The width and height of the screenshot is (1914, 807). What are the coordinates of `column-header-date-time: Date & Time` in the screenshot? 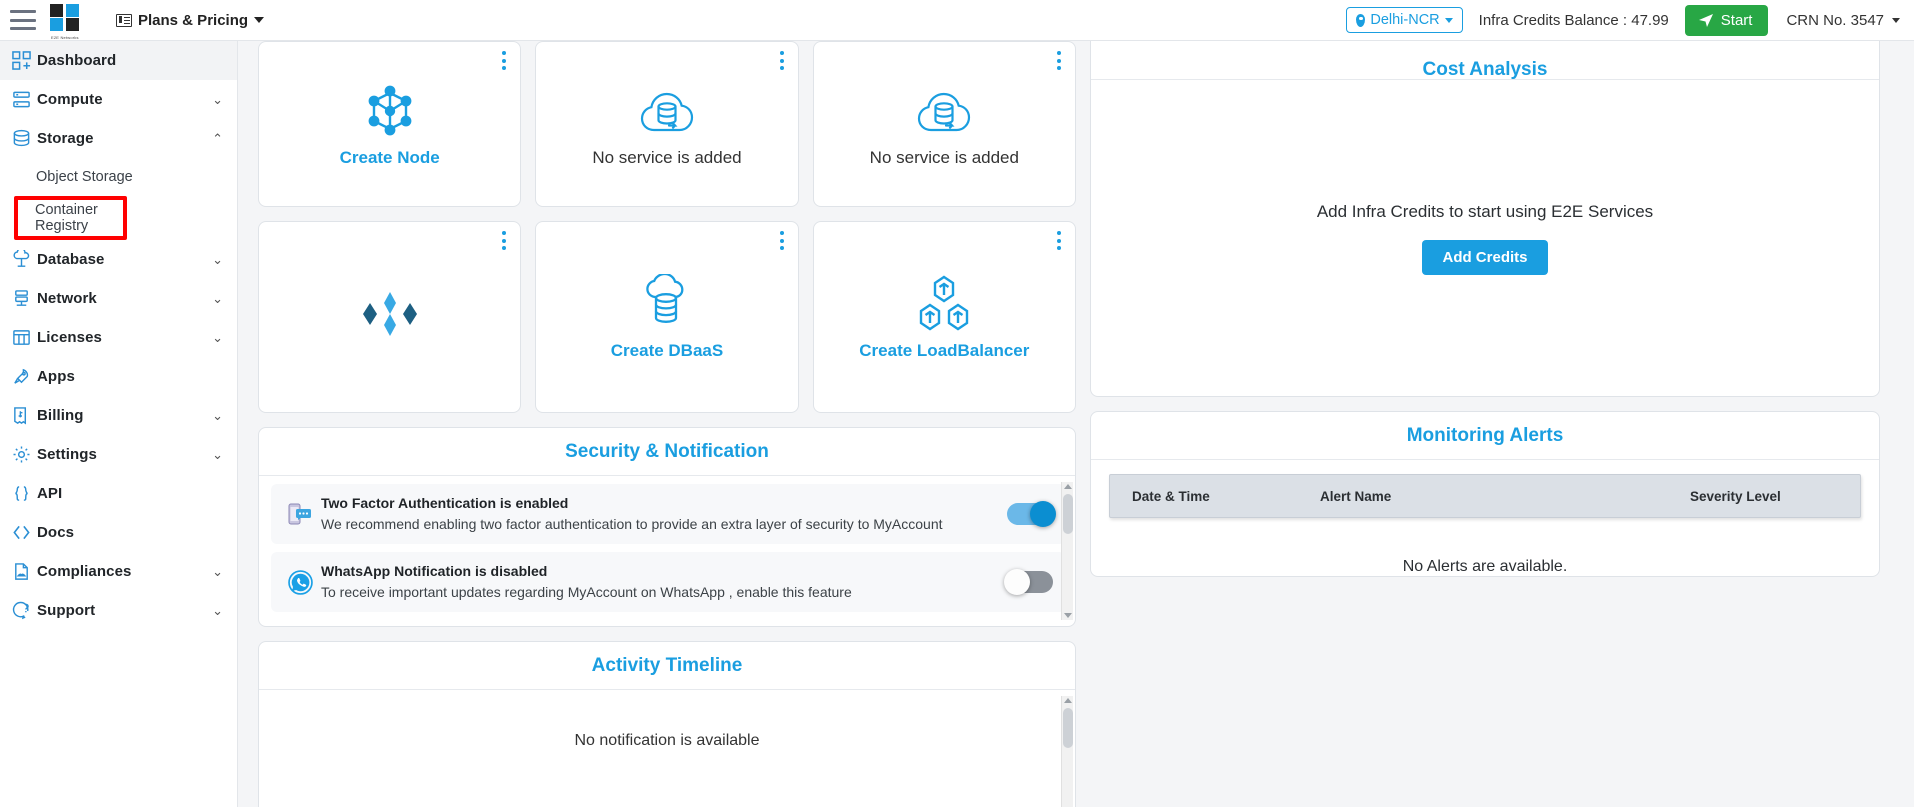 It's located at (1171, 496).